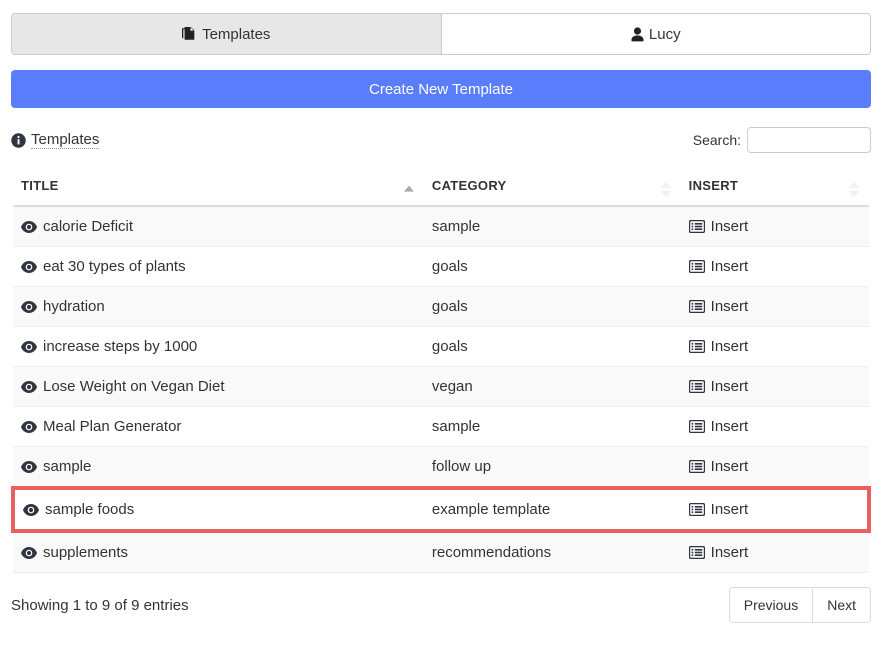 Image resolution: width=882 pixels, height=661 pixels. Describe the element at coordinates (218, 188) in the screenshot. I see `column-header-title: TITLE` at that location.